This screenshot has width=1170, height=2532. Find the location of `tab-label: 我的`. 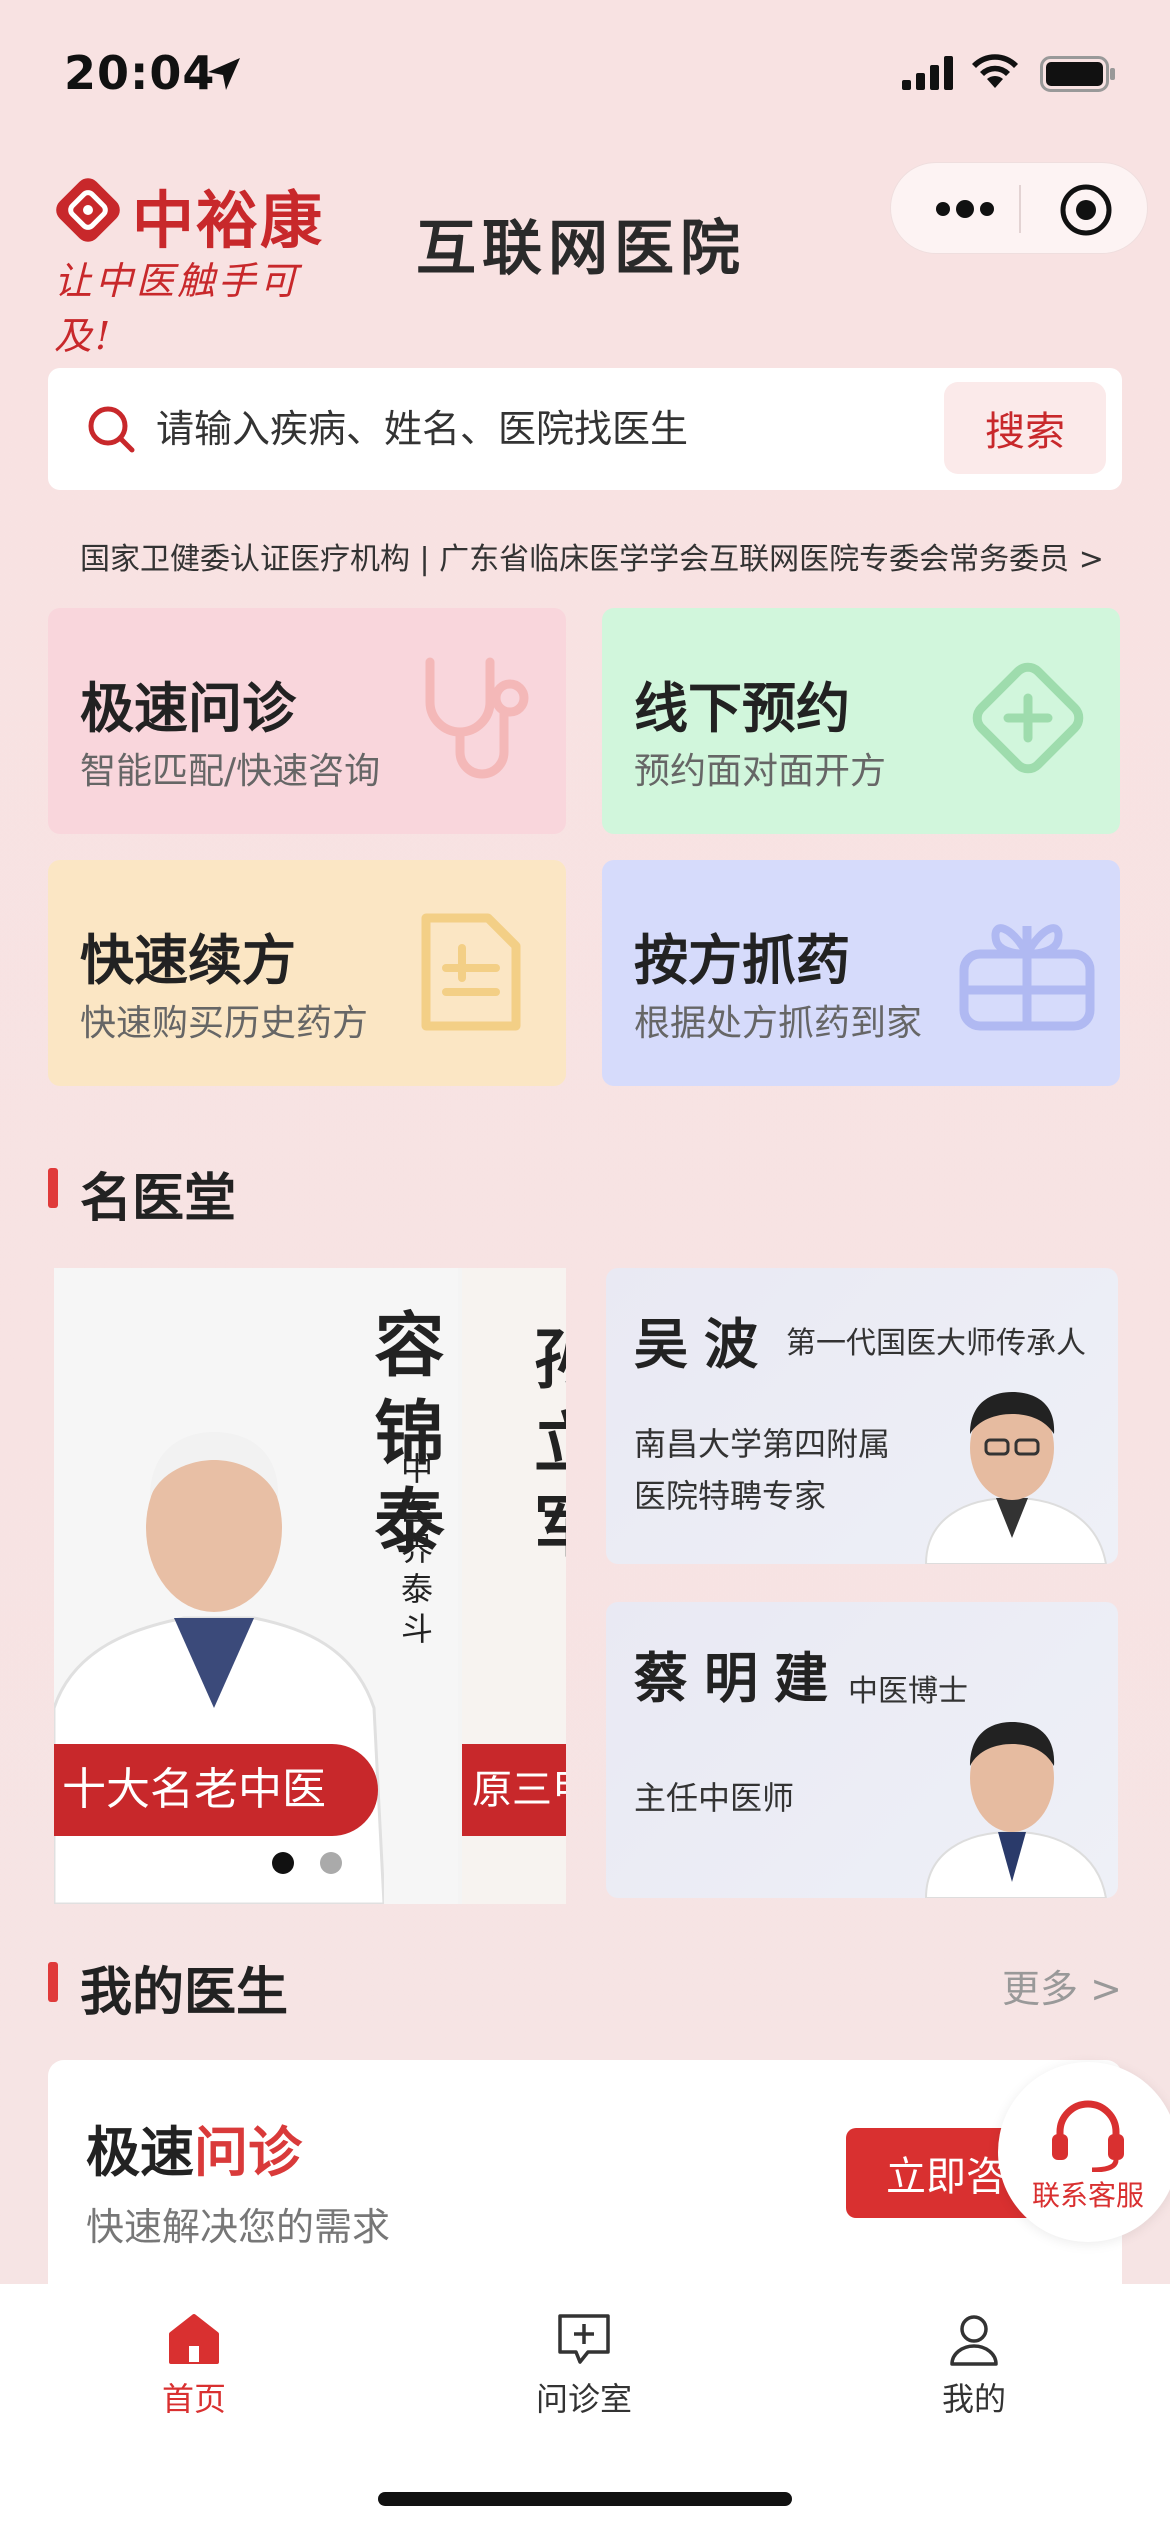

tab-label: 我的 is located at coordinates (973, 2399).